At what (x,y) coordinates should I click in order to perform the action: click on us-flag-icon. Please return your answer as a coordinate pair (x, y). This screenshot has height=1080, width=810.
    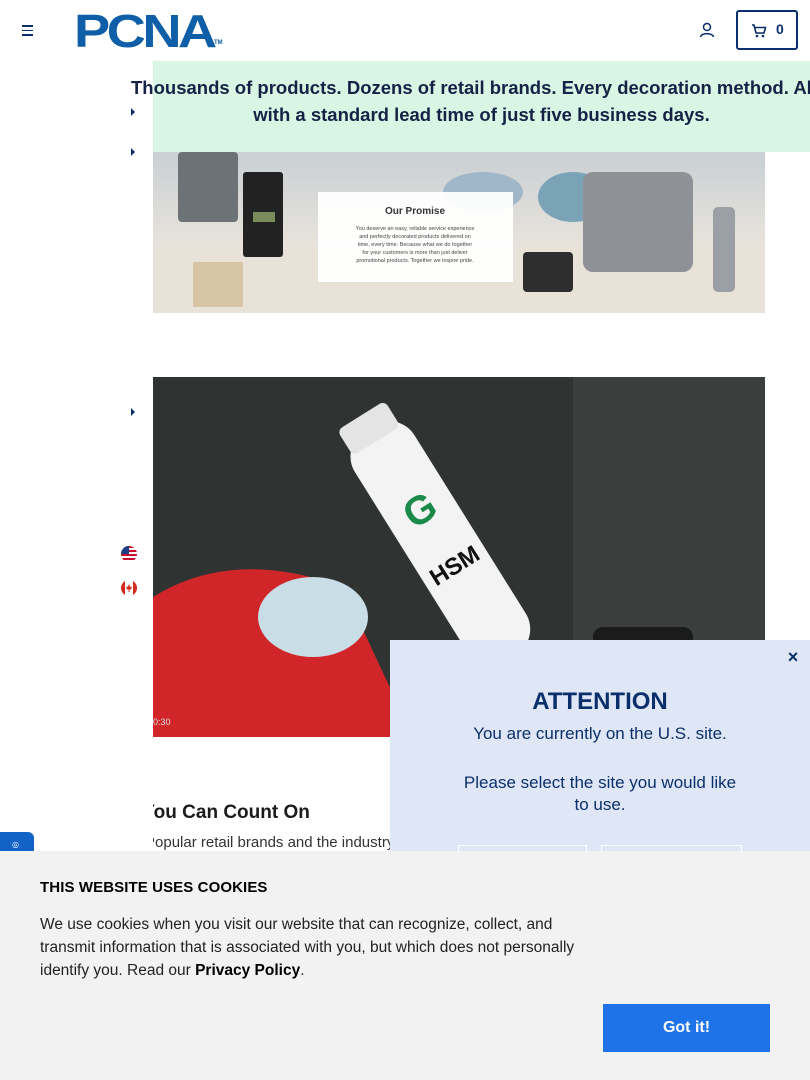
    Looking at the image, I should click on (129, 554).